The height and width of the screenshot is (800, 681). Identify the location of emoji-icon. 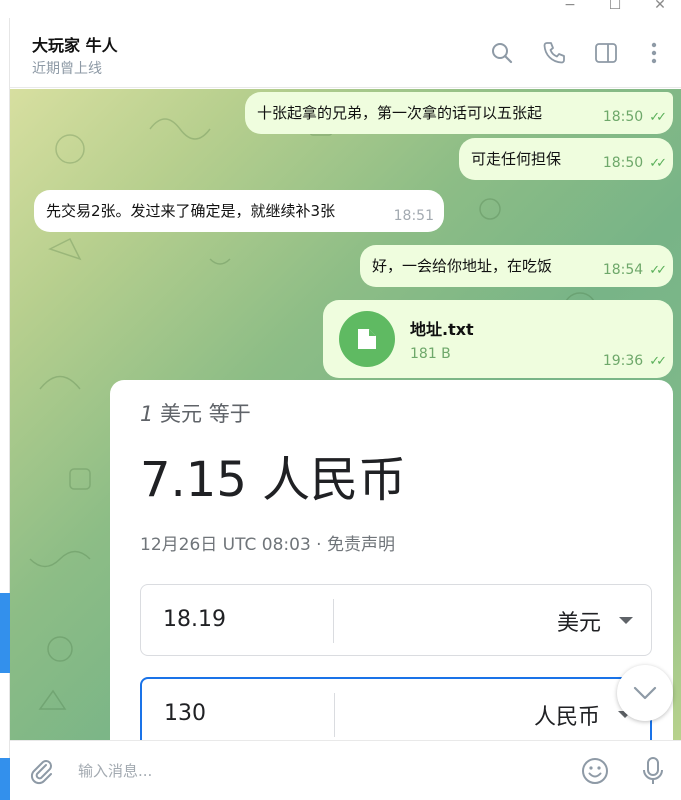
(595, 771).